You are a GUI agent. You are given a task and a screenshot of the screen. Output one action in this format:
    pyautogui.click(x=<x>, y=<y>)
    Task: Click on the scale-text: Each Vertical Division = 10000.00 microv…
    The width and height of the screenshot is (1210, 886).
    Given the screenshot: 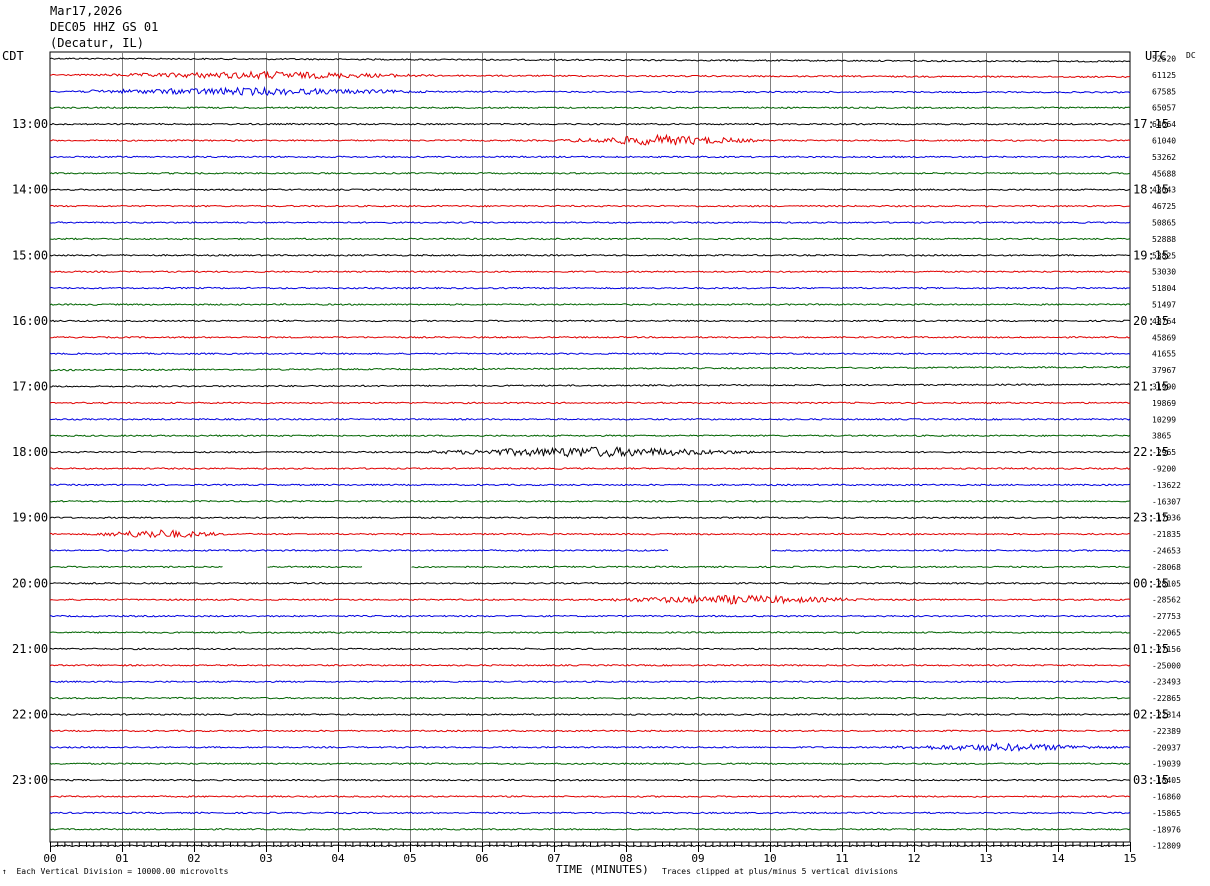 What is the action you would take?
    pyautogui.click(x=122, y=871)
    